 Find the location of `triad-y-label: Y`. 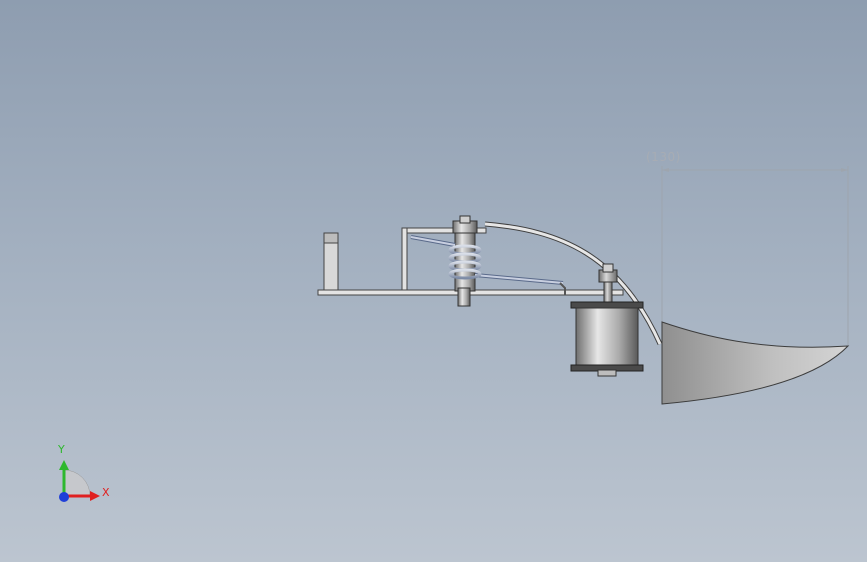

triad-y-label: Y is located at coordinates (61, 449).